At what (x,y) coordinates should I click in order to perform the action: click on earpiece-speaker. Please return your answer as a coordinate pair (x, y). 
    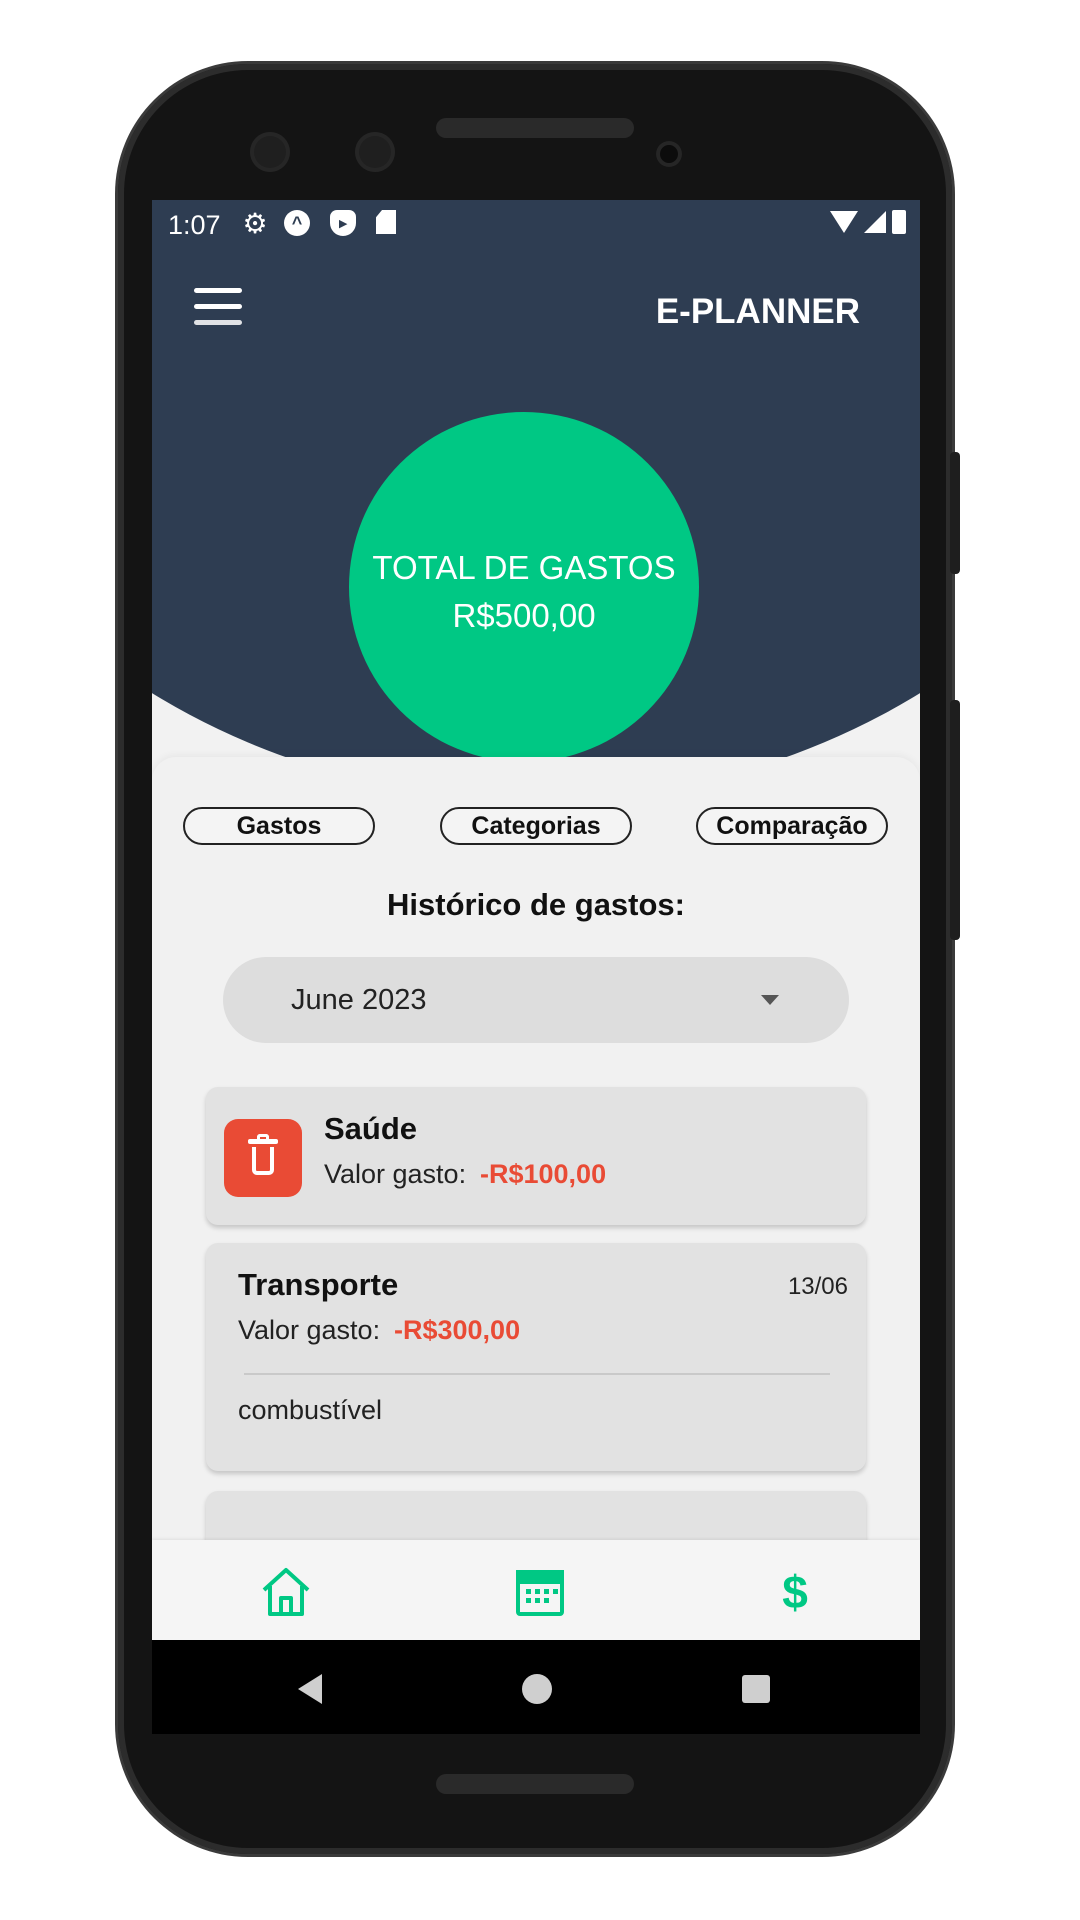
    Looking at the image, I should click on (535, 128).